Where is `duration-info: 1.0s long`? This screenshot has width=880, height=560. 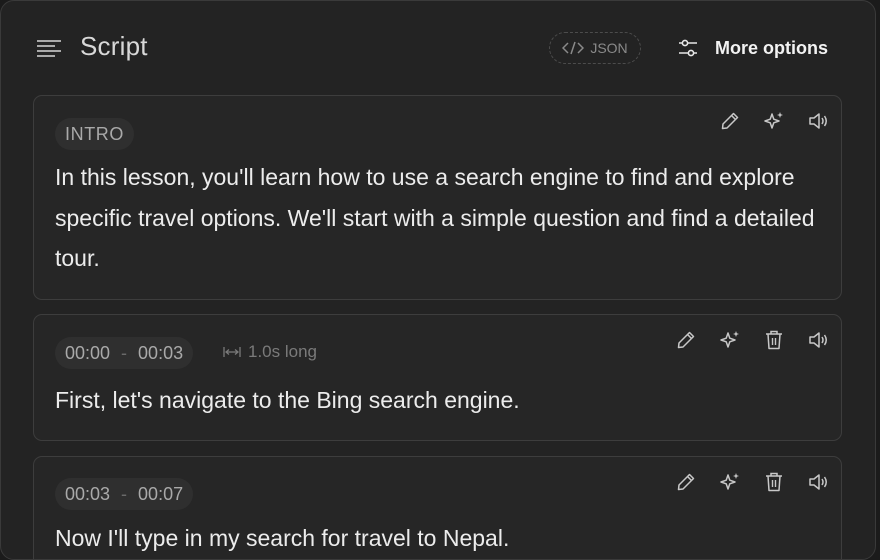
duration-info: 1.0s long is located at coordinates (269, 352).